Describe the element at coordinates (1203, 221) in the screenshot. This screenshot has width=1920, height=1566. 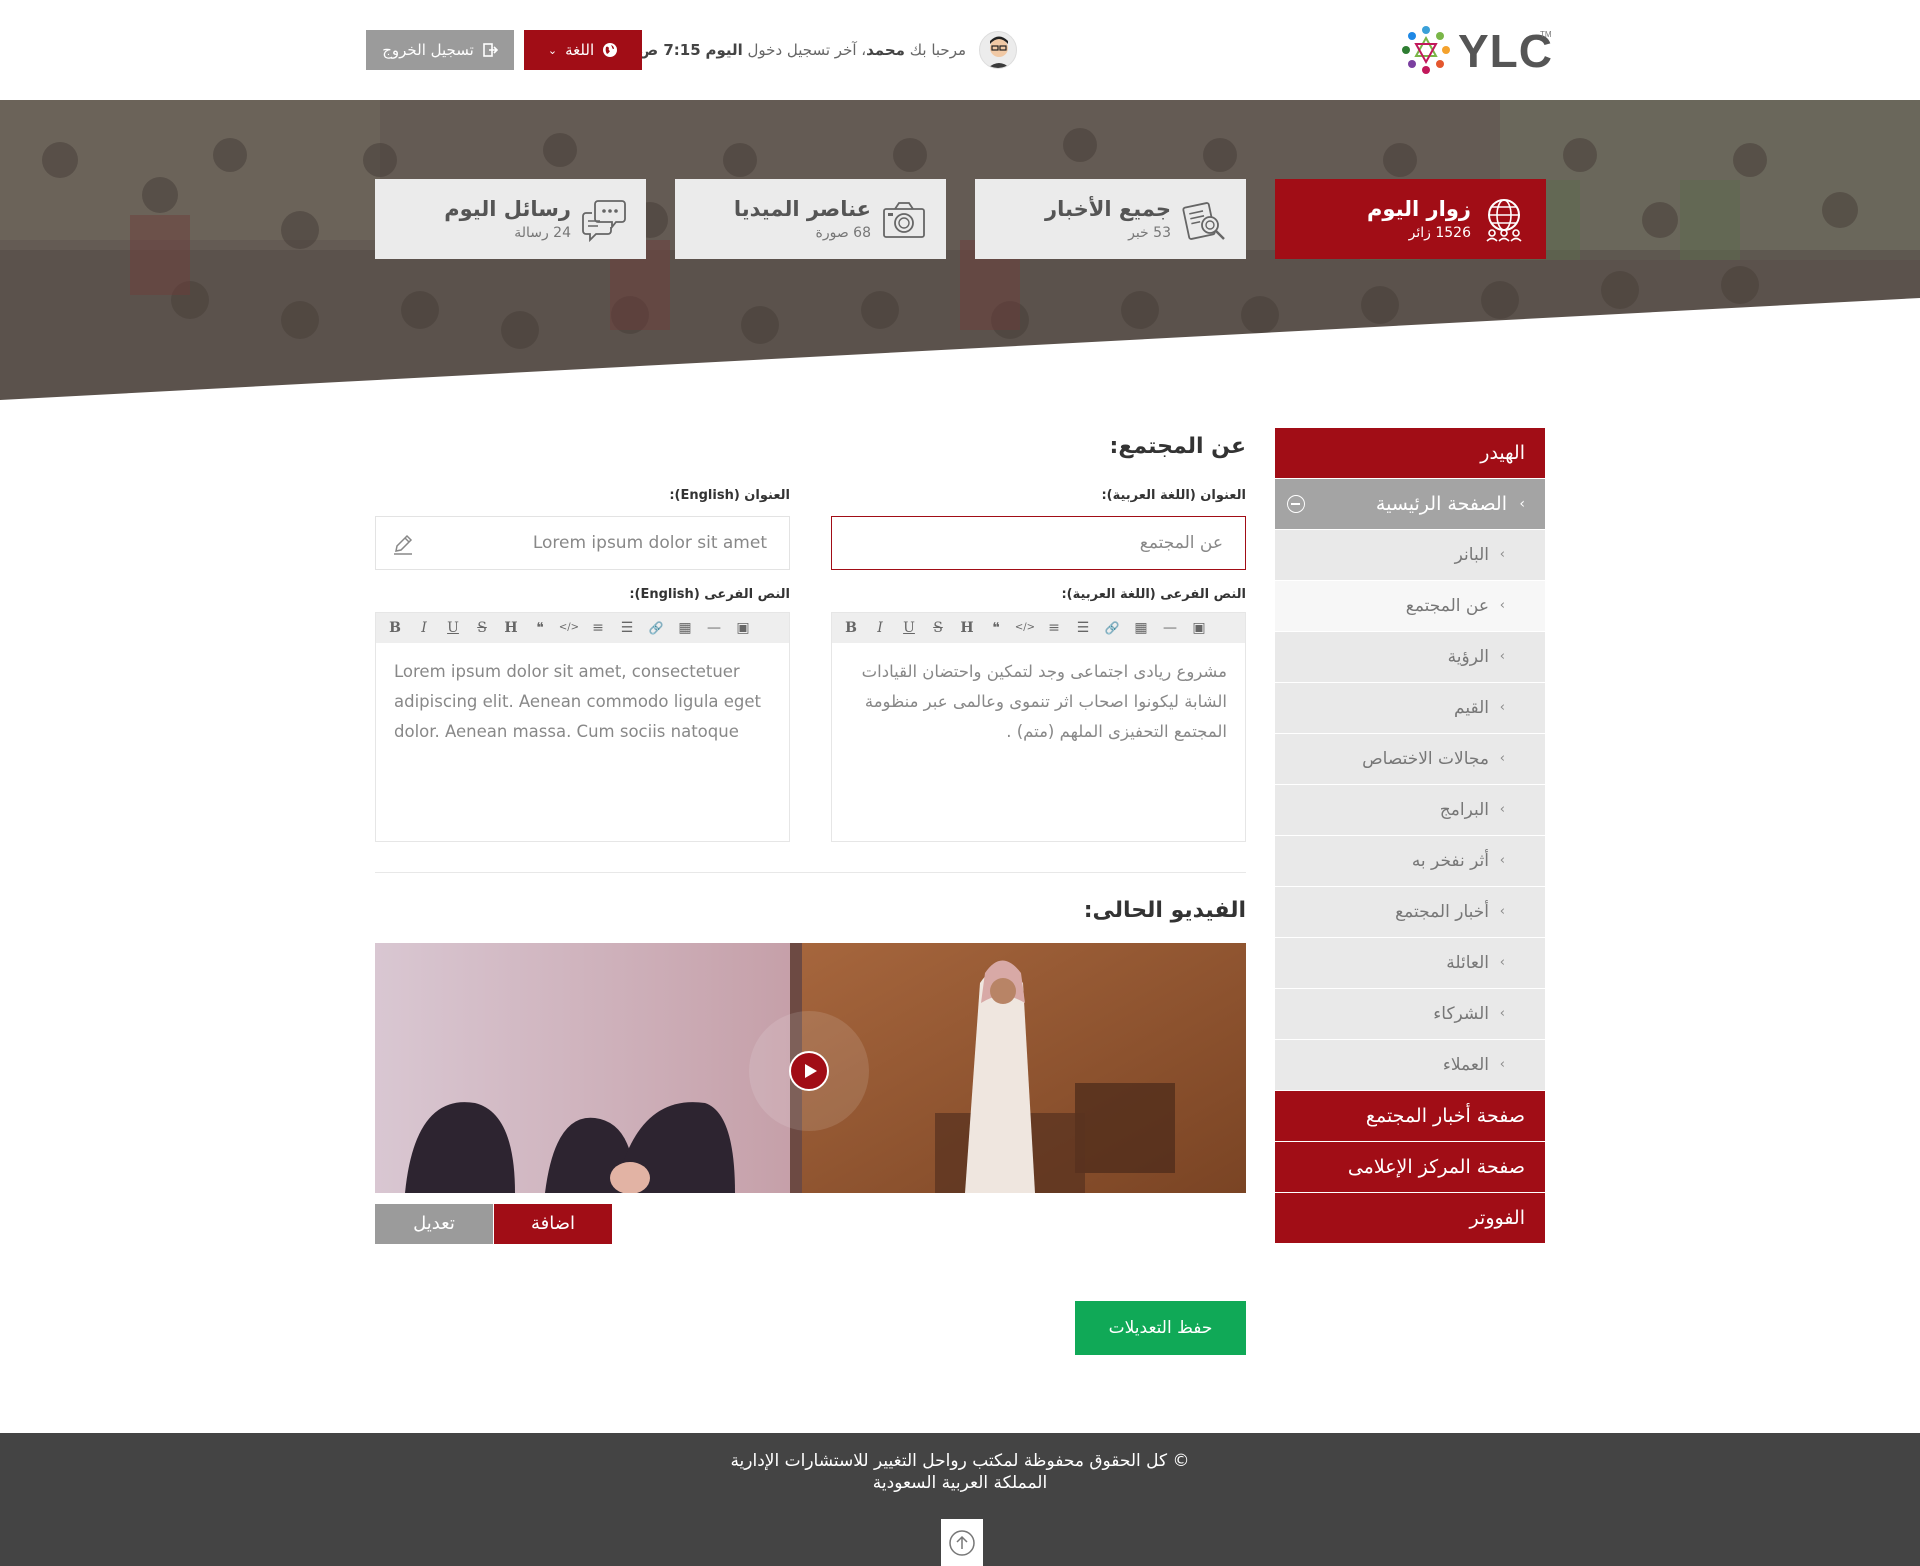
I see `news-search-icon` at that location.